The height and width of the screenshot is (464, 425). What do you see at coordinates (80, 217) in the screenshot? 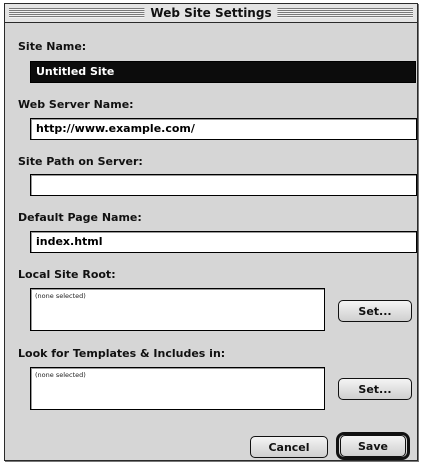
I see `default-page-label: Default Page Name:` at bounding box center [80, 217].